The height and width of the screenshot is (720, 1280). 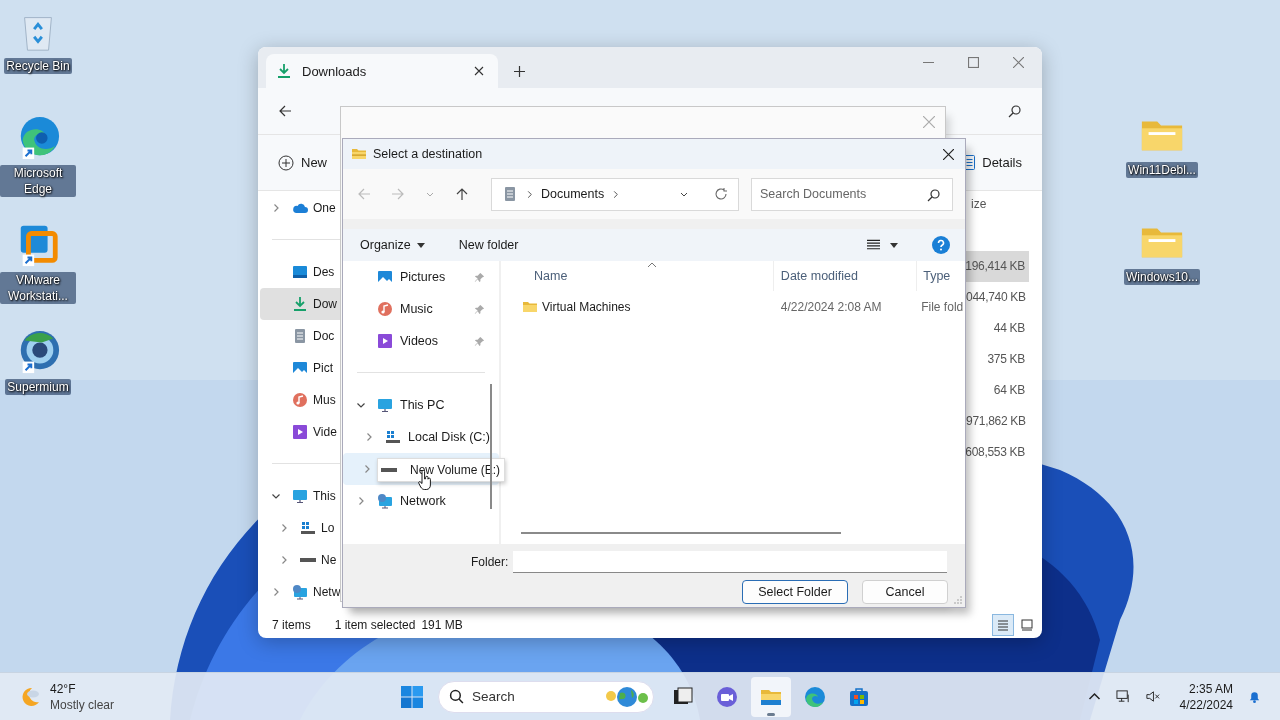 I want to click on size-cell-text: 64 KB, so click(x=1009, y=390).